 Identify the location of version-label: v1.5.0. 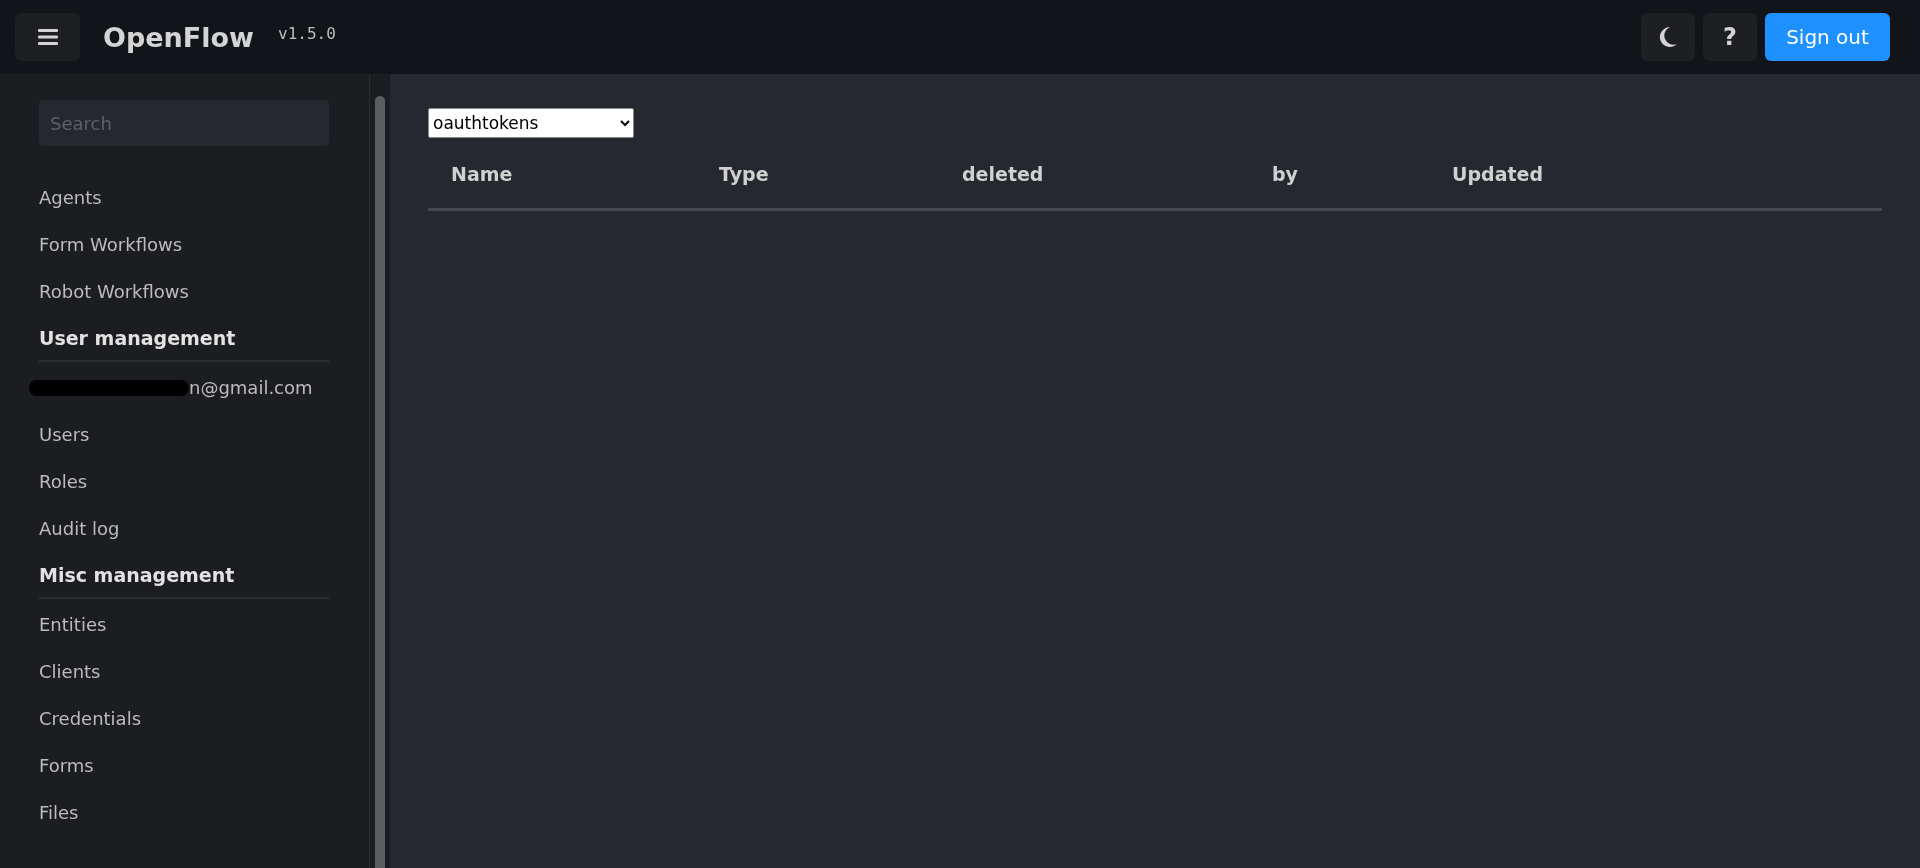
(307, 33).